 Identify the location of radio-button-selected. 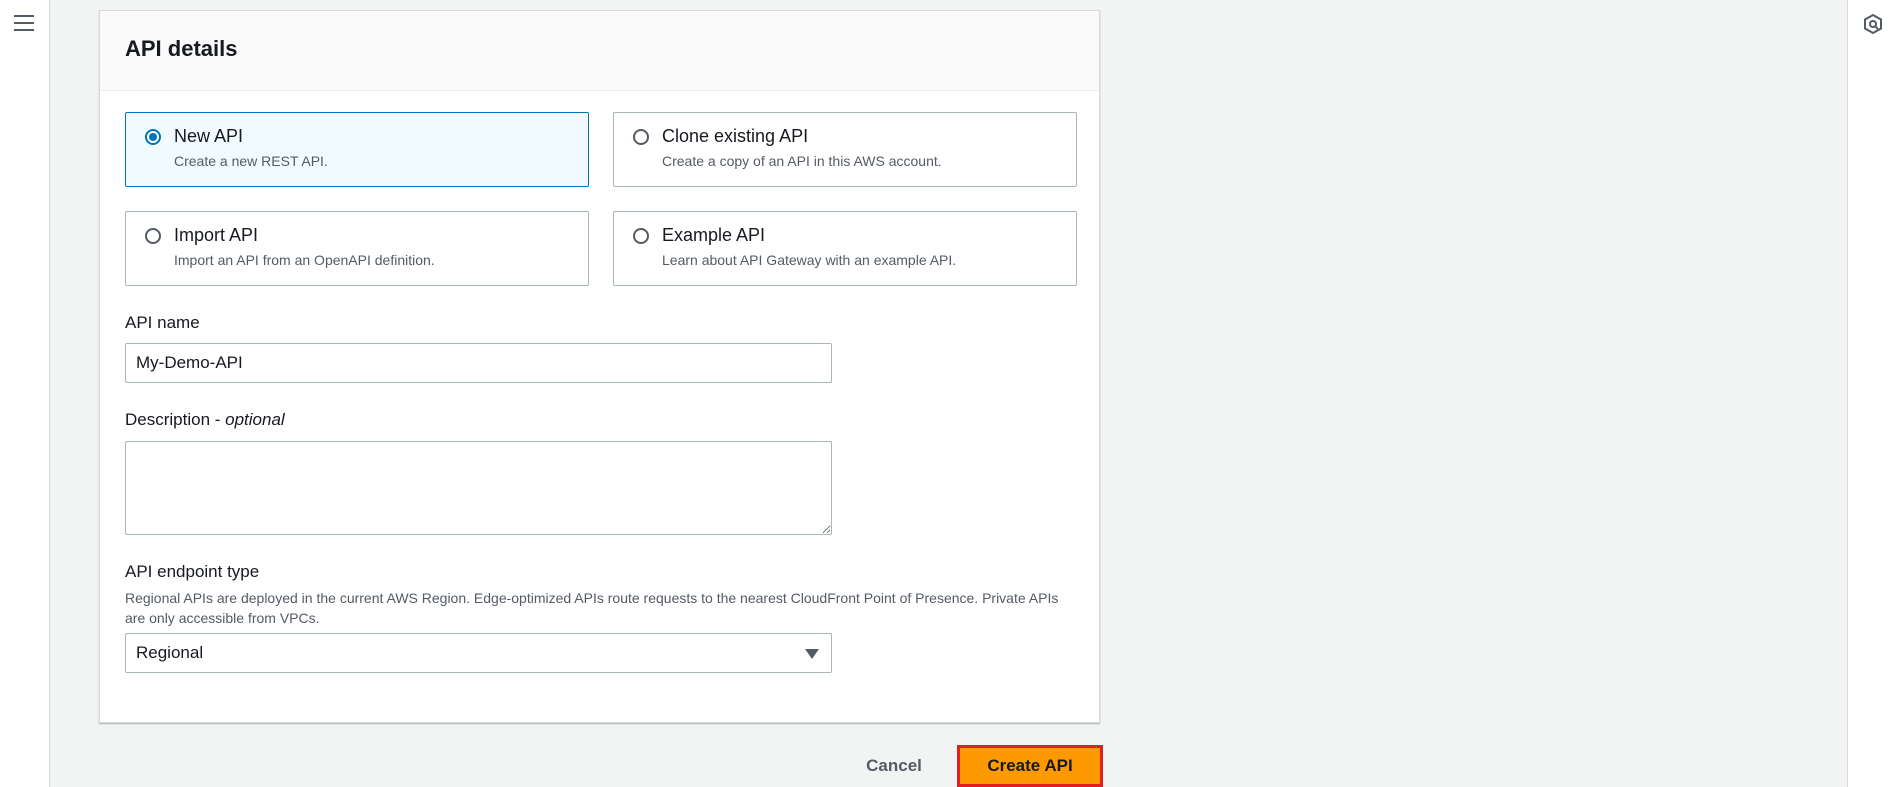
(153, 137).